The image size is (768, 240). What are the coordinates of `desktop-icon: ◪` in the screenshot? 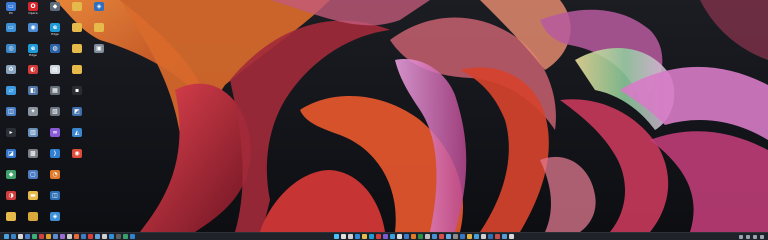 It's located at (11, 157).